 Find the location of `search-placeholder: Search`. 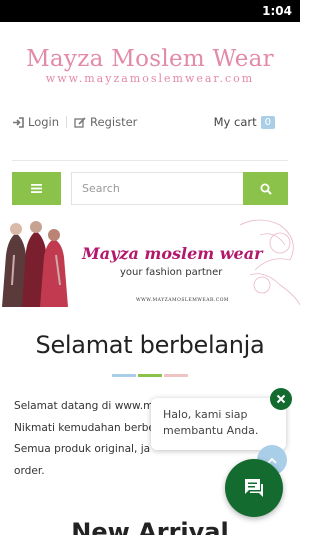

search-placeholder: Search is located at coordinates (101, 188).